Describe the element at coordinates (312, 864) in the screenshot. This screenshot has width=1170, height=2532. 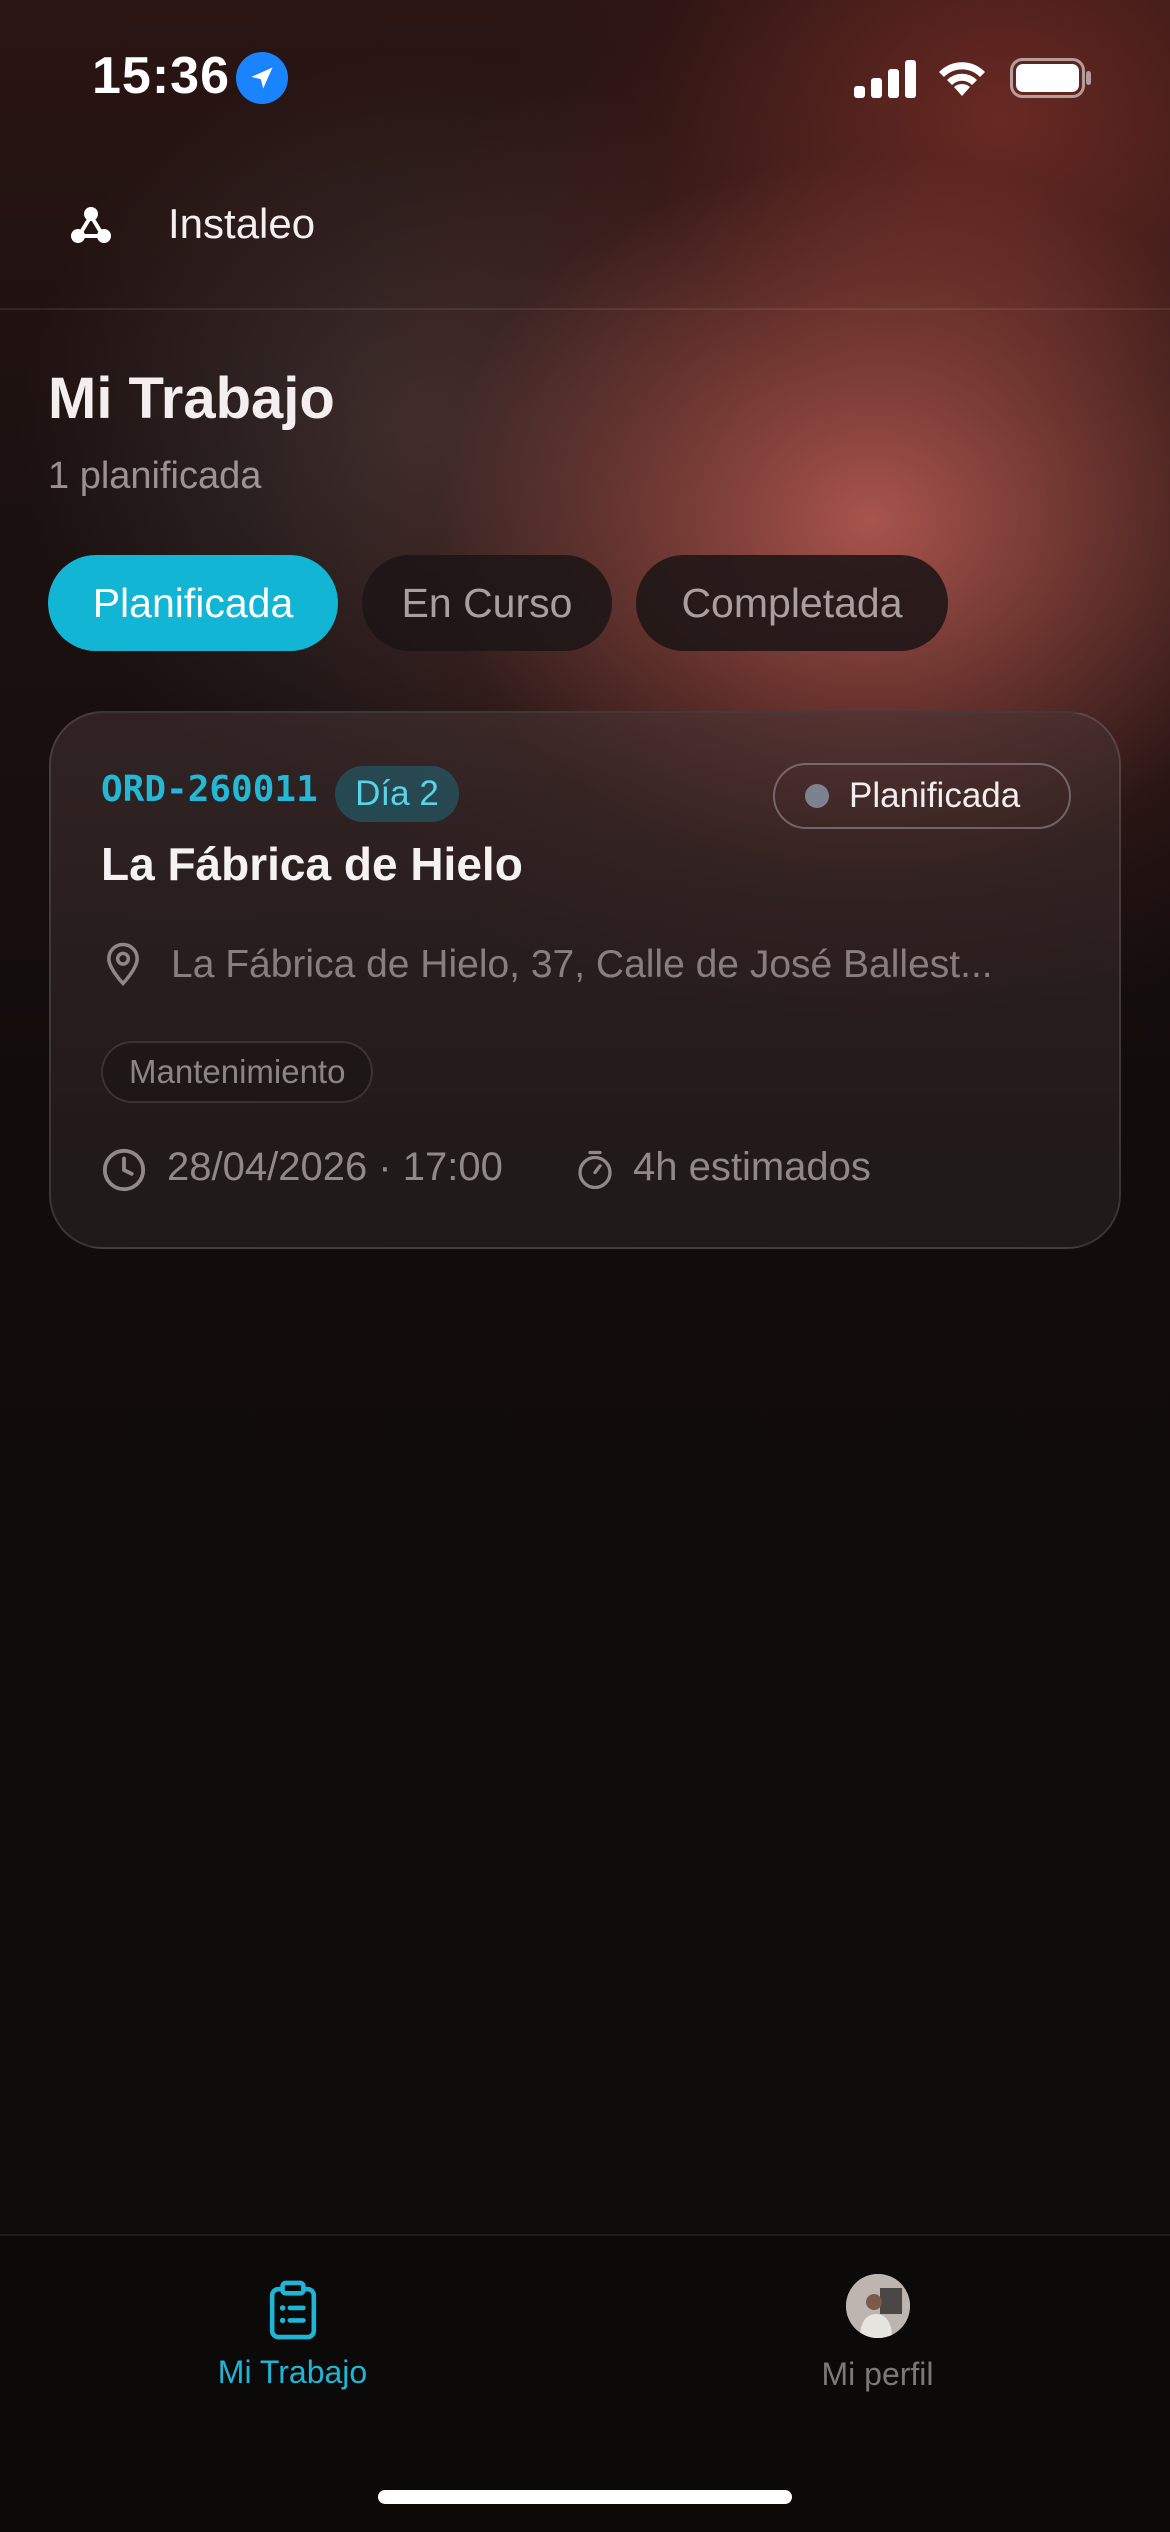
I see `order-title: La Fábrica de Hielo` at that location.